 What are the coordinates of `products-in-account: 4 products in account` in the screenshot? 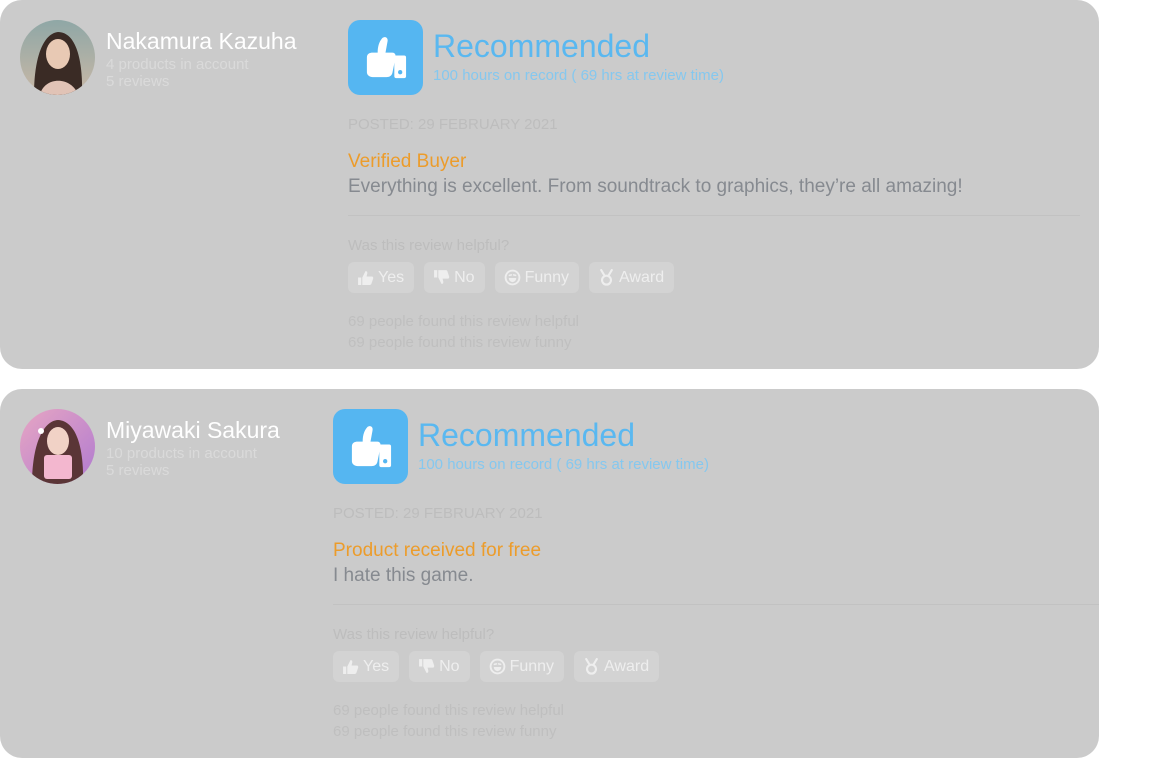 It's located at (177, 64).